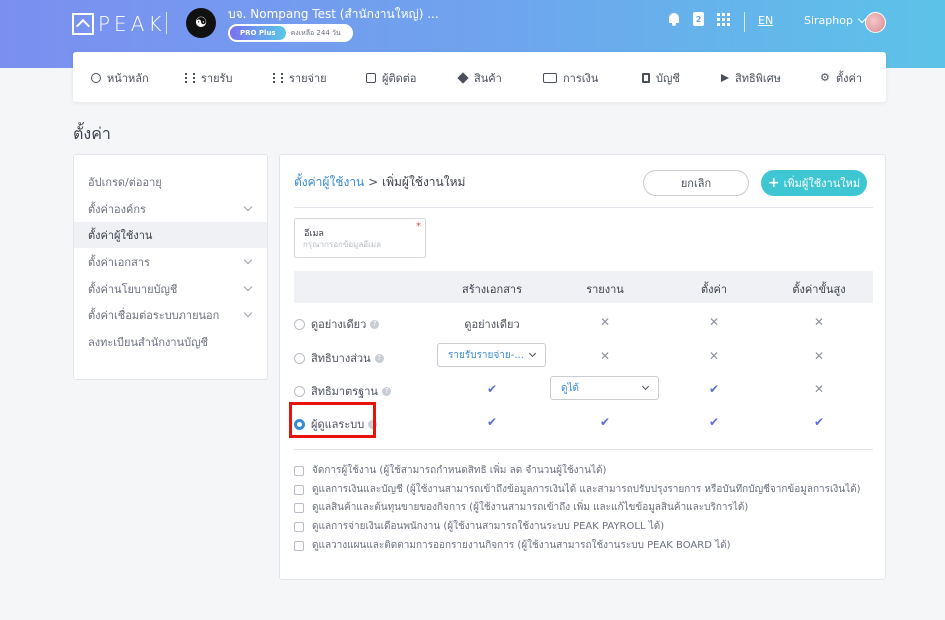  What do you see at coordinates (849, 78) in the screenshot?
I see `menu-label: ตั้งค่า` at bounding box center [849, 78].